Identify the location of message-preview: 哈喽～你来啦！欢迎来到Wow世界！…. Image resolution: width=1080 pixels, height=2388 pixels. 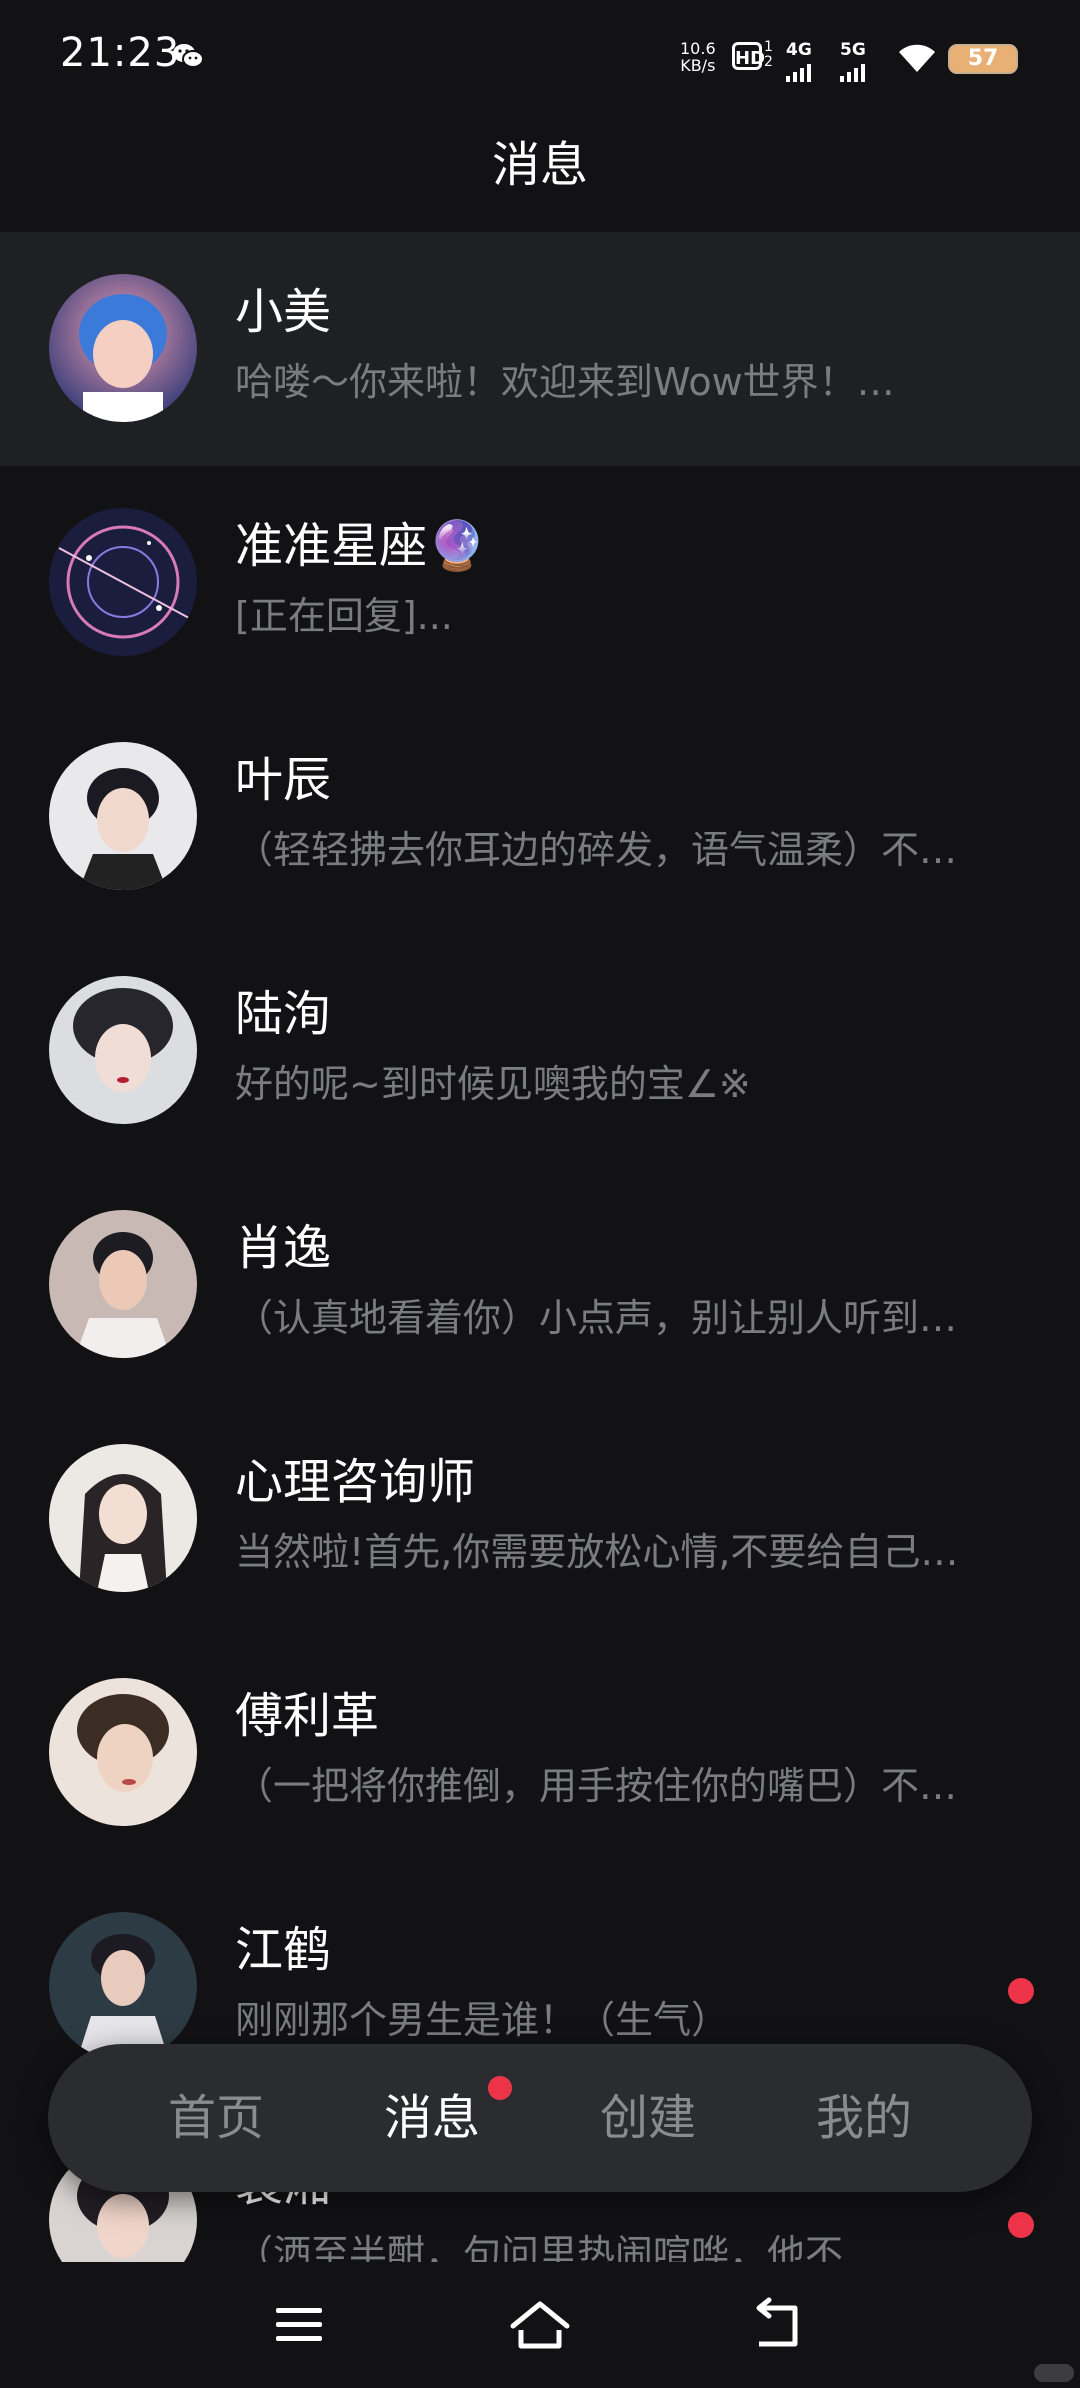
(565, 382).